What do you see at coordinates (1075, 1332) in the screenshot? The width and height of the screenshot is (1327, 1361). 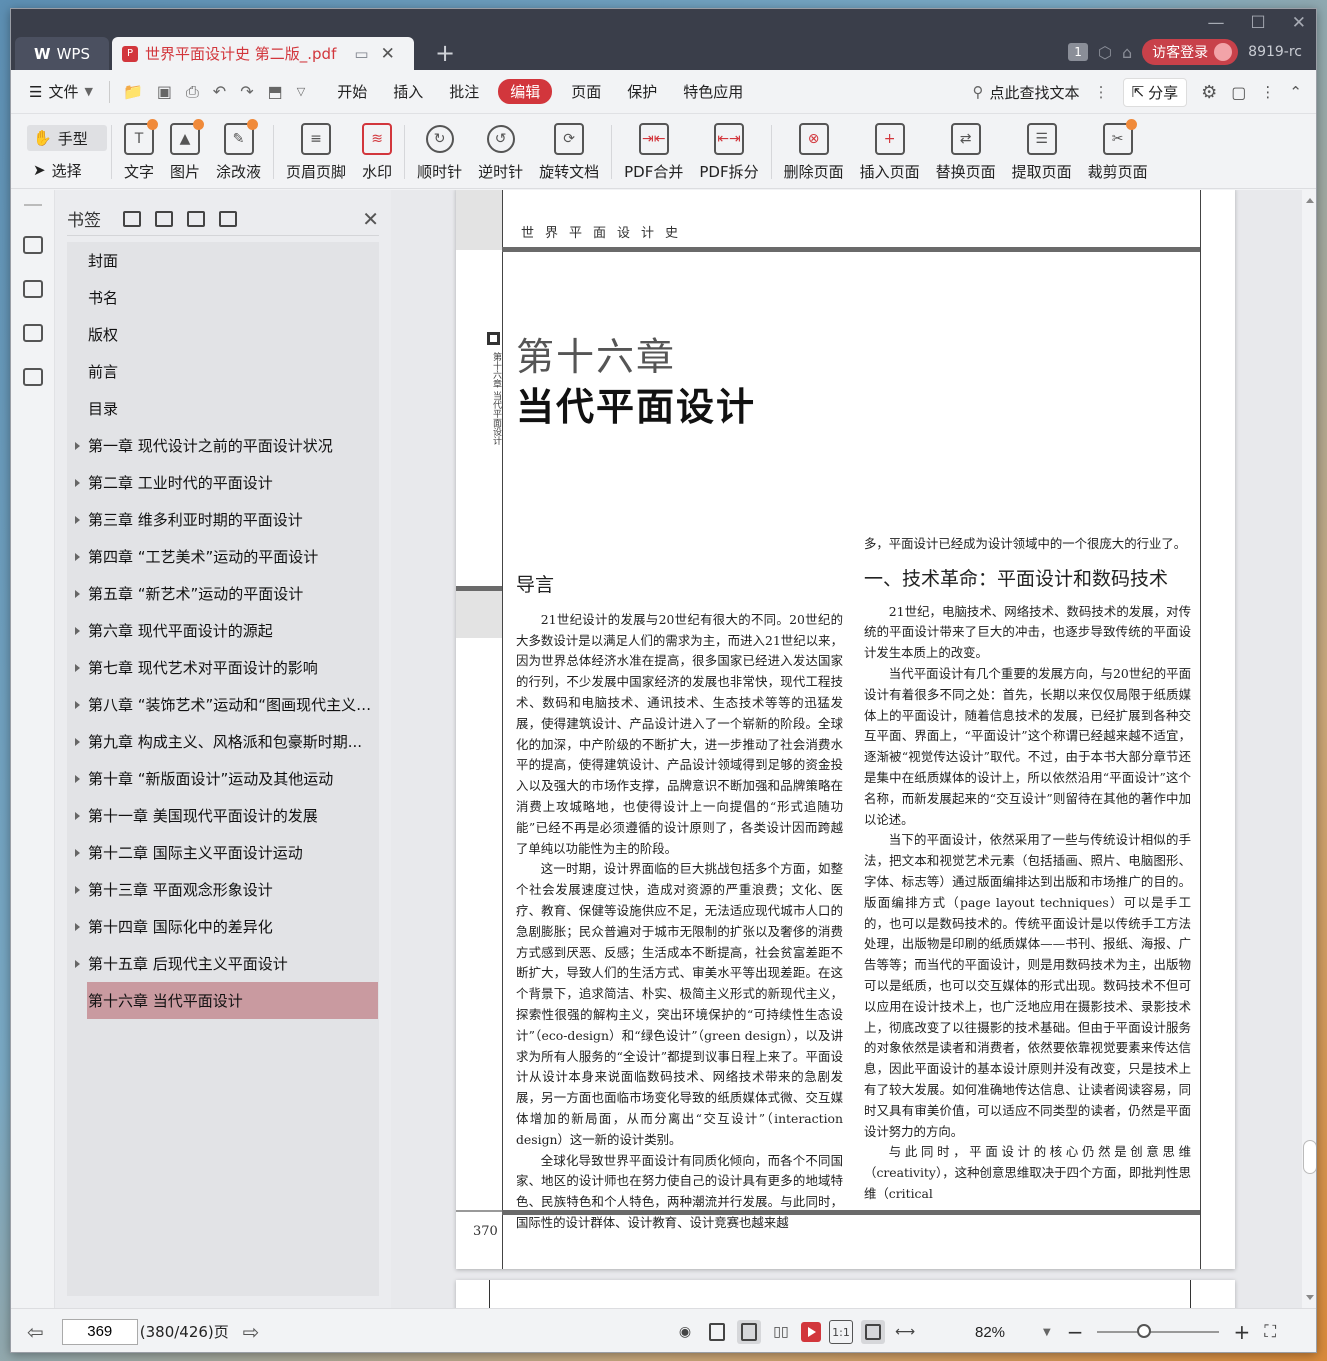 I see `zoom-out-icon: −` at bounding box center [1075, 1332].